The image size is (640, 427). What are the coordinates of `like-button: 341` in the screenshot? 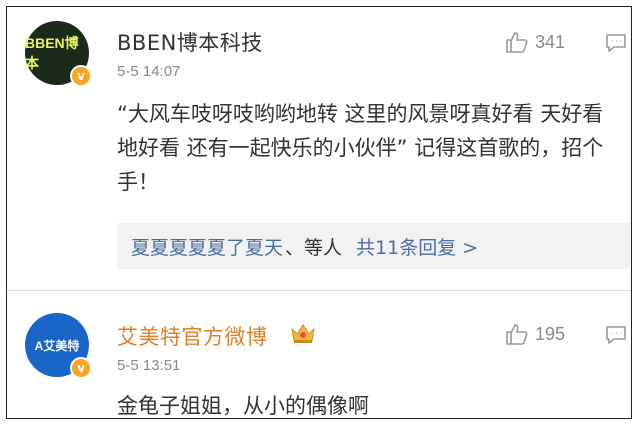 It's located at (535, 42).